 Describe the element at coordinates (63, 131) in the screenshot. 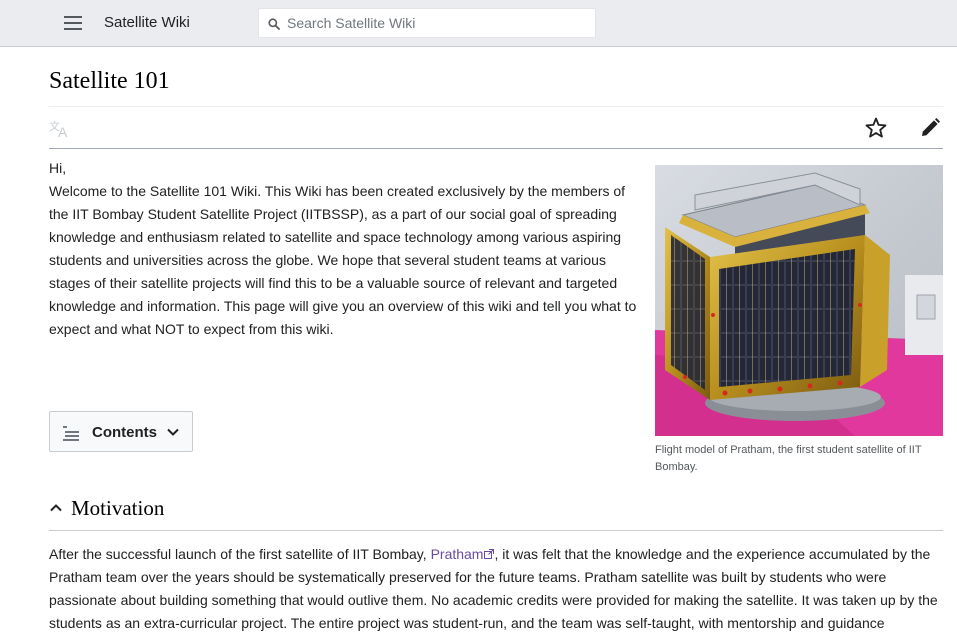

I see `svg-text: A` at that location.